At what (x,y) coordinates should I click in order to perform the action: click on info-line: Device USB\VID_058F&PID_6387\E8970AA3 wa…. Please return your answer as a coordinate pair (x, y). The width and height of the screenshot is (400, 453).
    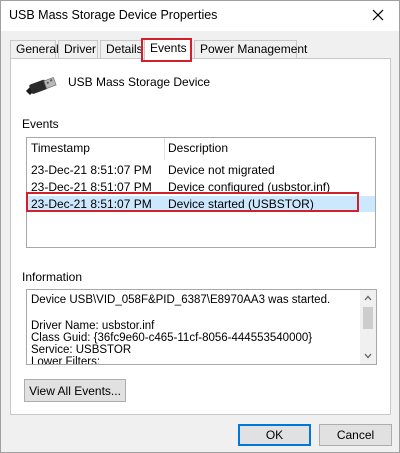
    Looking at the image, I should click on (181, 300).